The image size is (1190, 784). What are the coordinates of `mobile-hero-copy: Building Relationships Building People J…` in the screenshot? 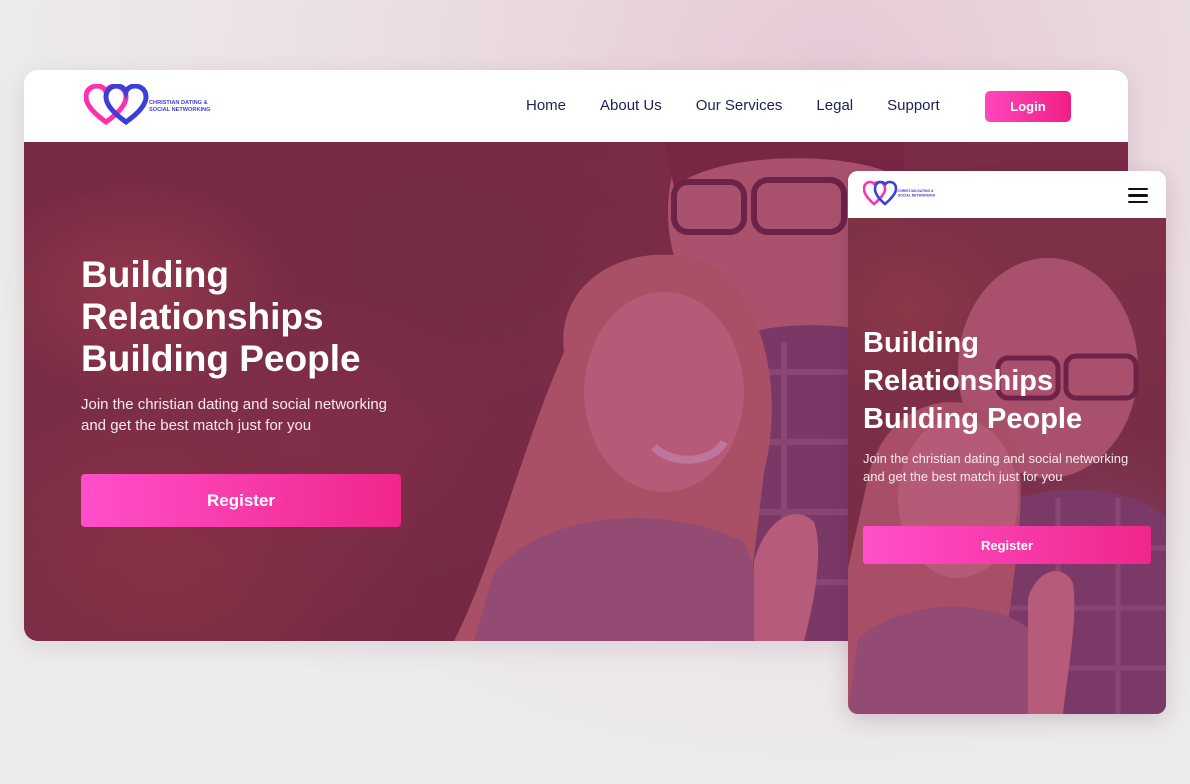 It's located at (1008, 405).